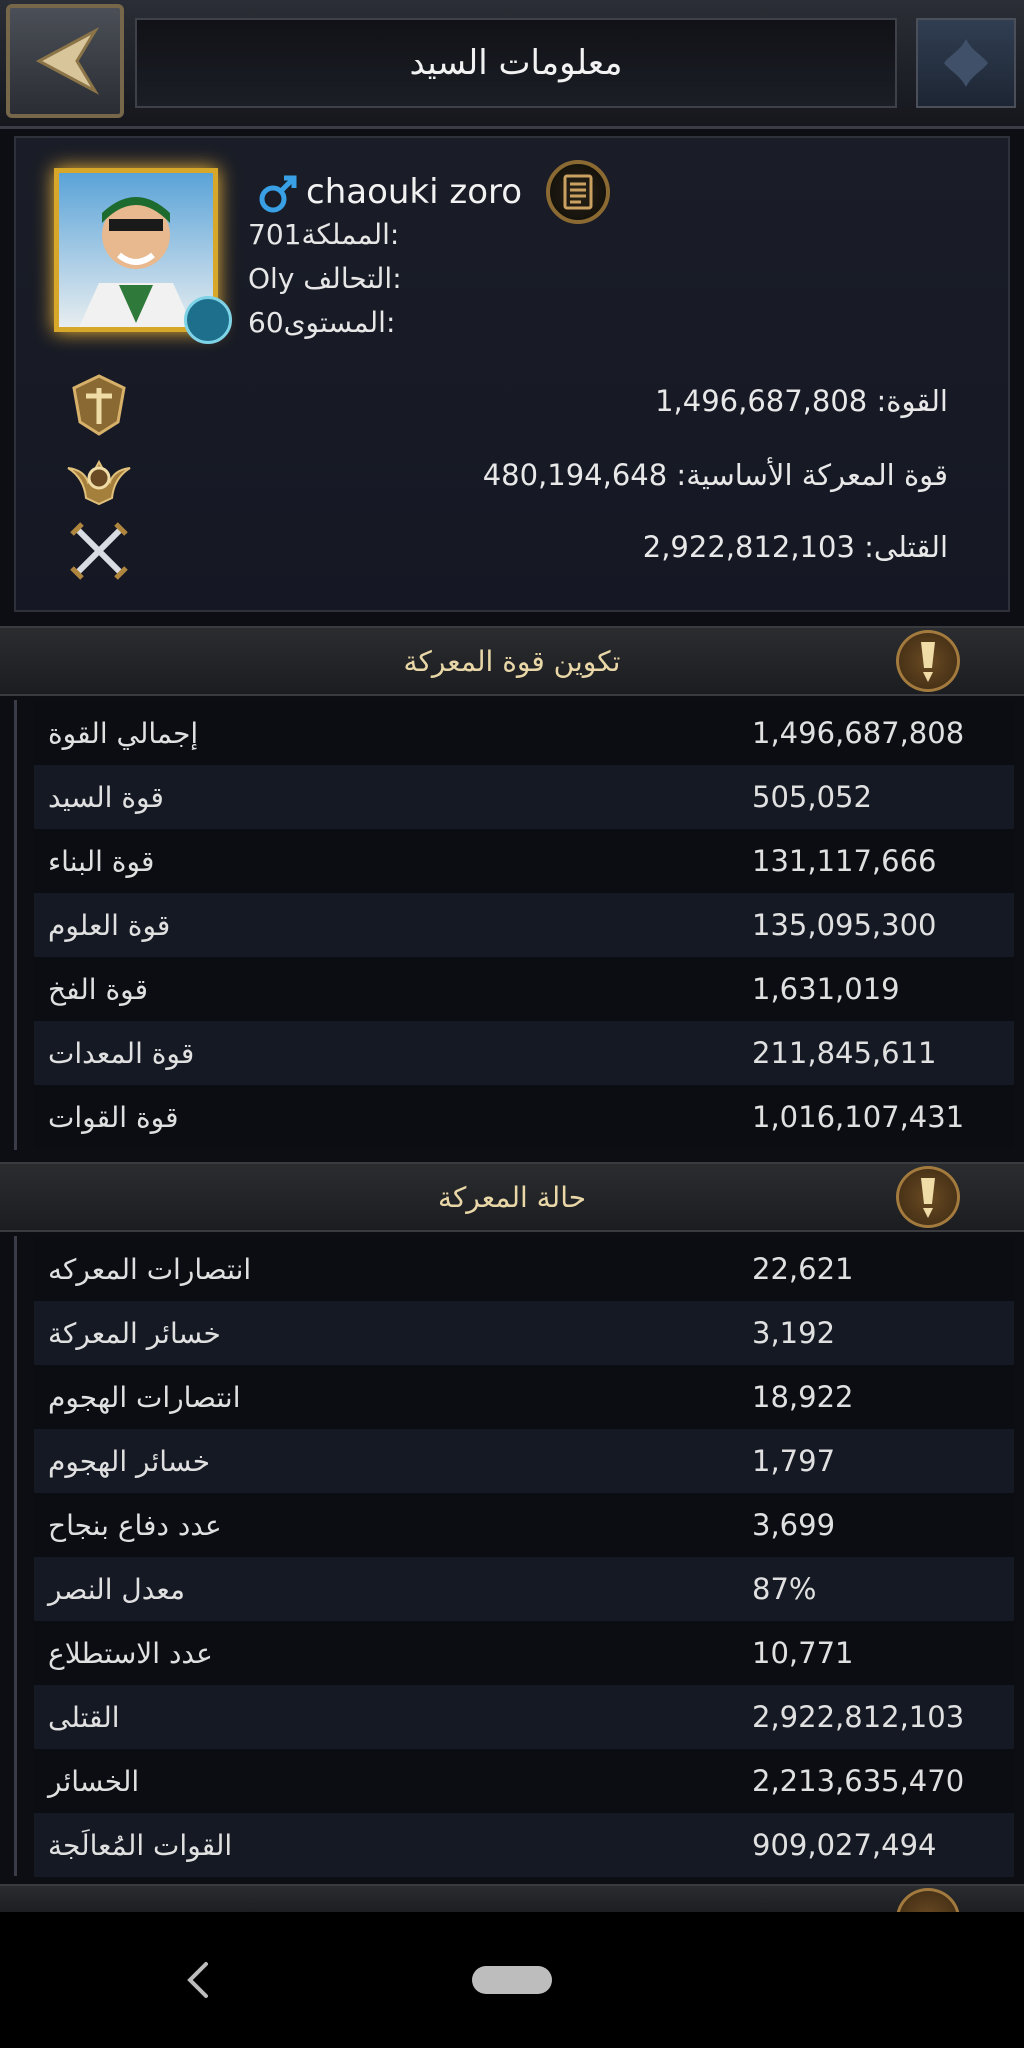 The width and height of the screenshot is (1024, 2048). Describe the element at coordinates (134, 1333) in the screenshot. I see `row-label: خسائر المعركة` at that location.